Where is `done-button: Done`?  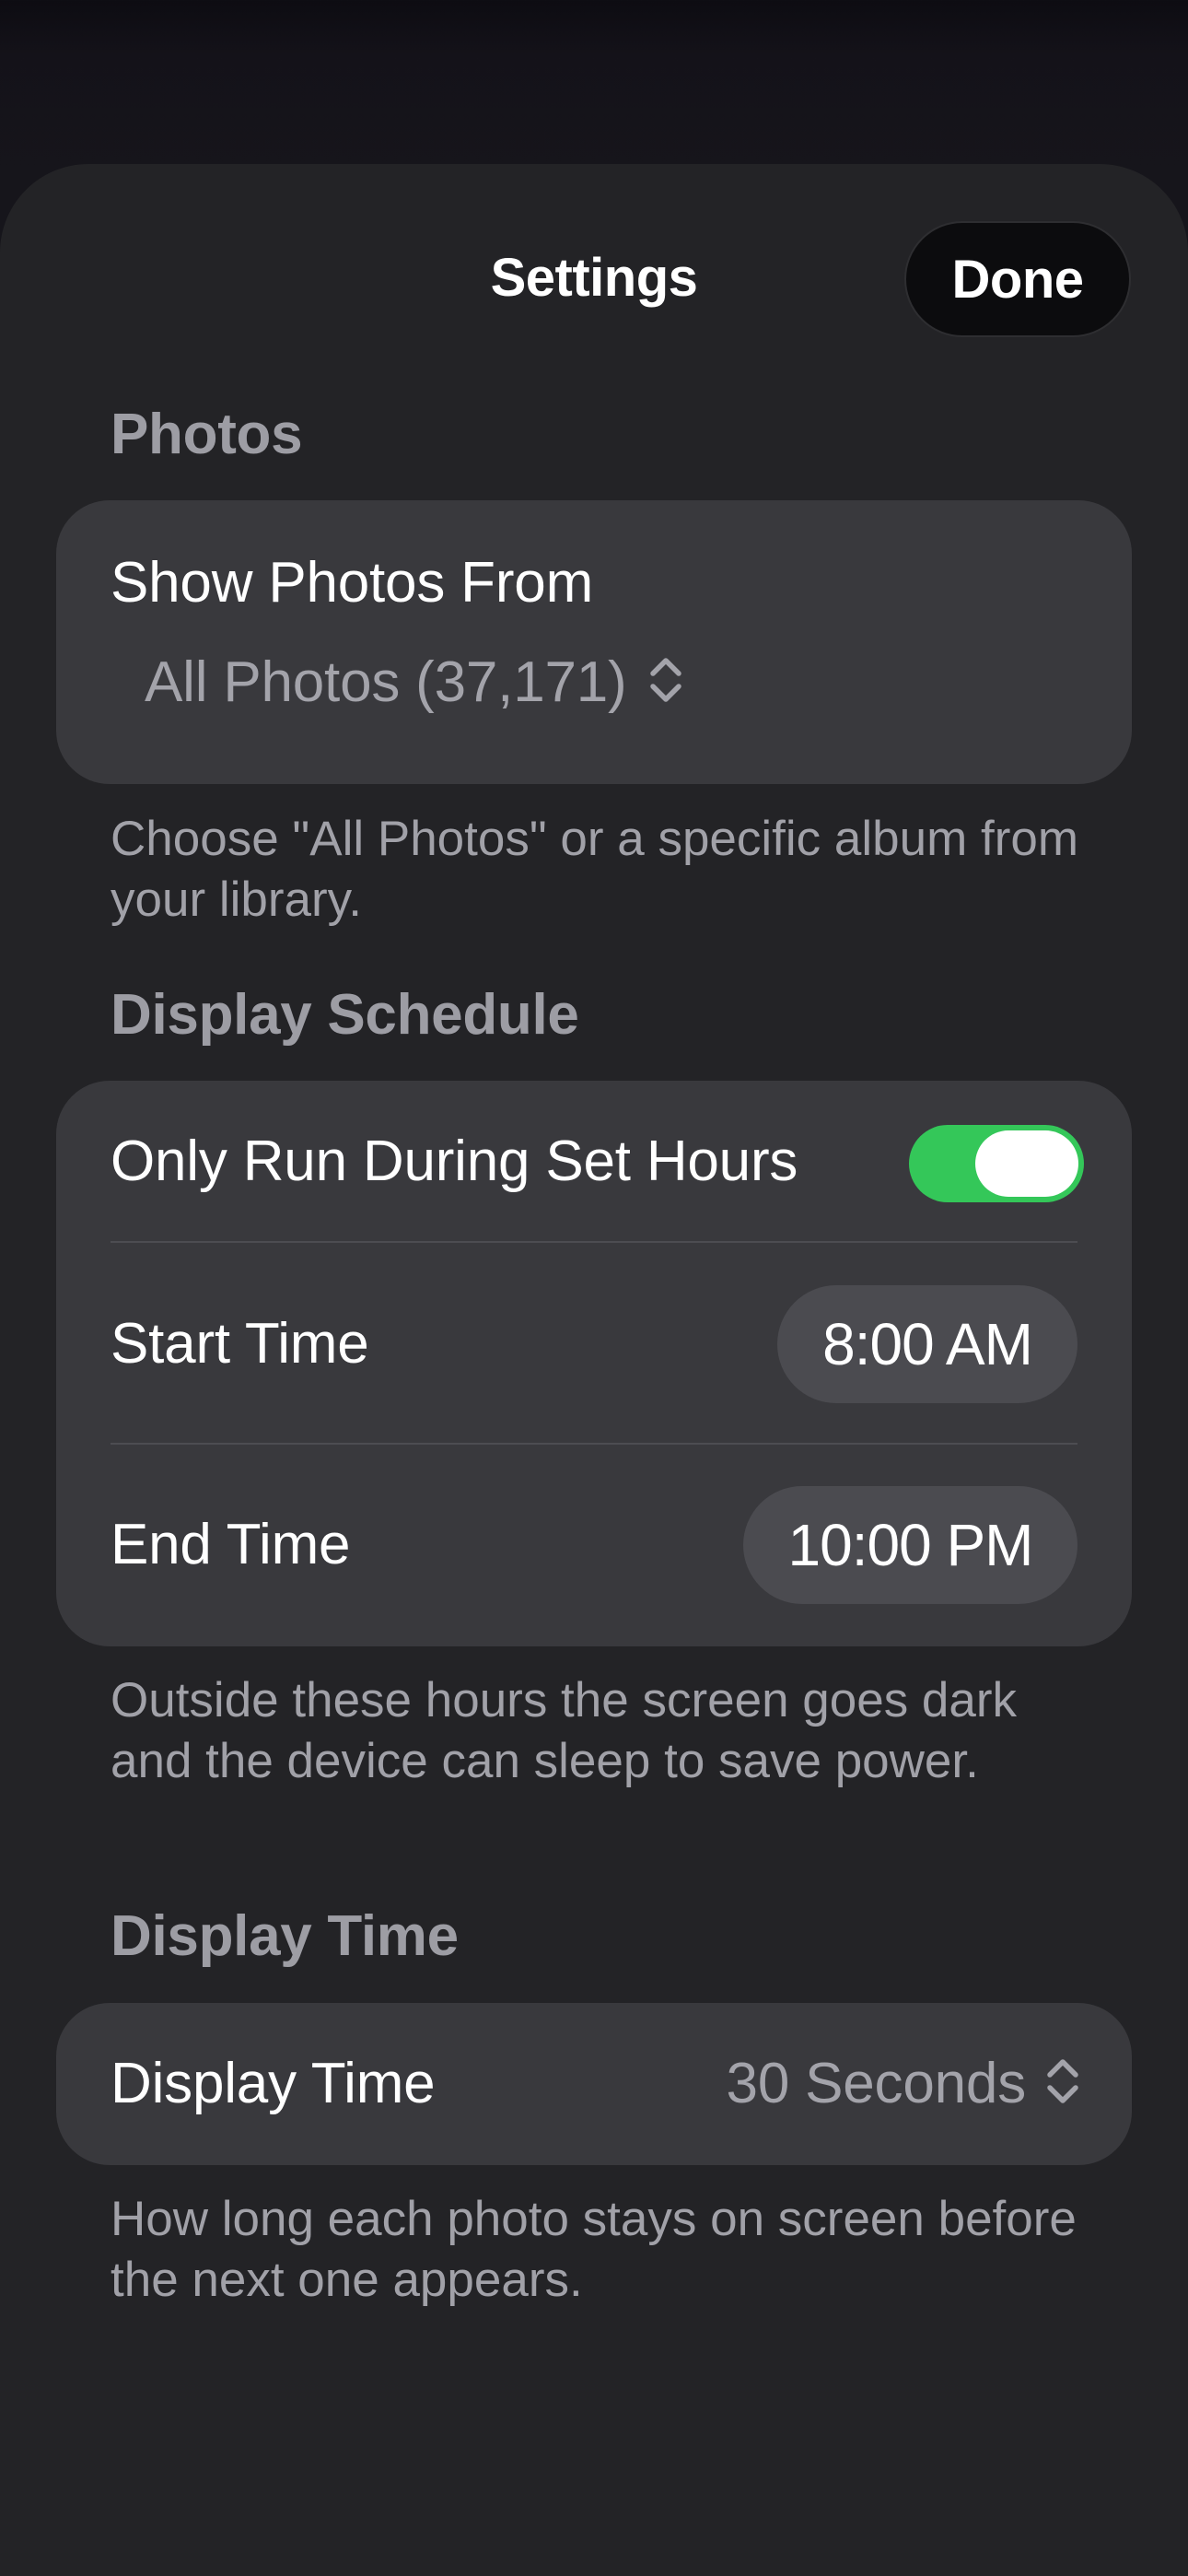
done-button: Done is located at coordinates (1017, 279).